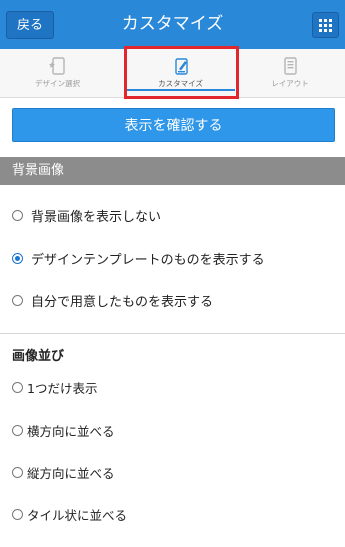 Image resolution: width=345 pixels, height=547 pixels. Describe the element at coordinates (290, 66) in the screenshot. I see `layout-icon` at that location.